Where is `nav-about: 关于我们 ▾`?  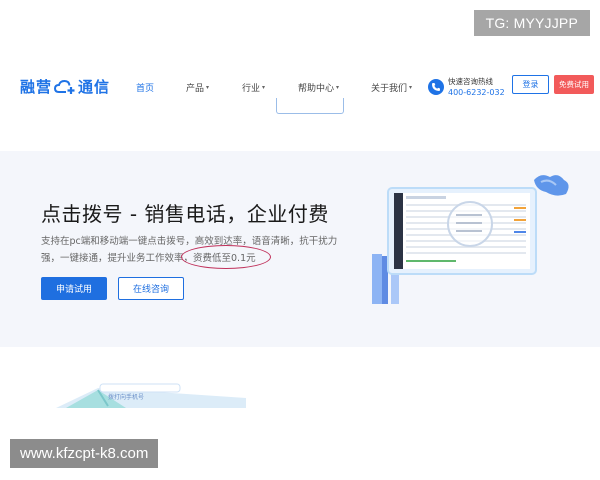 nav-about: 关于我们 ▾ is located at coordinates (401, 87).